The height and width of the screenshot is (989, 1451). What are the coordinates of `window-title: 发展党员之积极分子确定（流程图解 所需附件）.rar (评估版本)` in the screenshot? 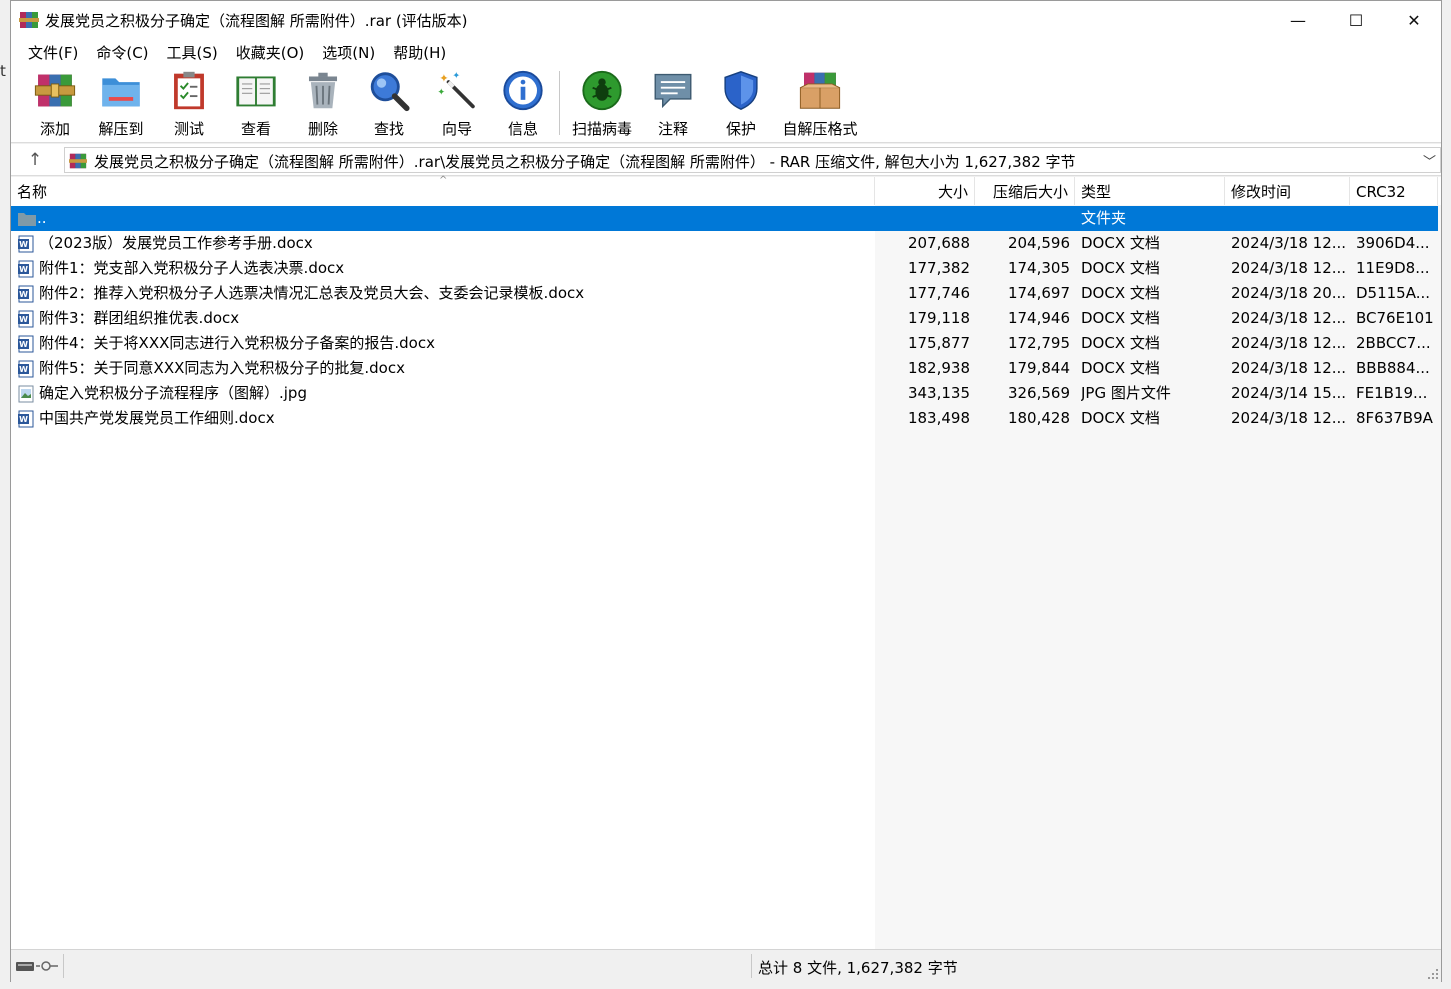 It's located at (256, 21).